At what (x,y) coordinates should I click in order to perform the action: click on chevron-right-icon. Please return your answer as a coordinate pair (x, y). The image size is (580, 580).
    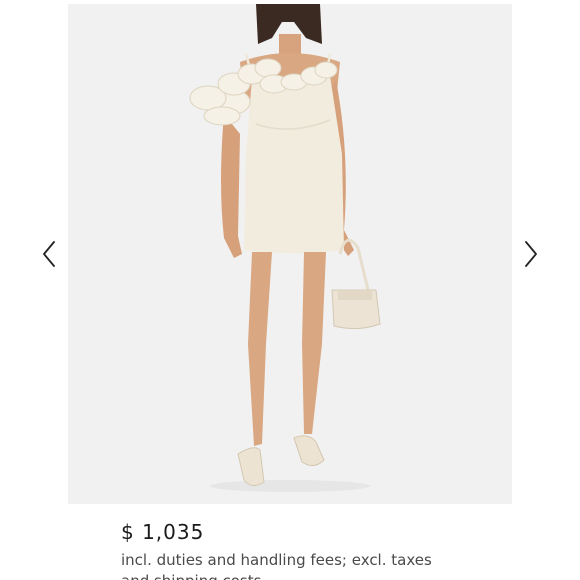
    Looking at the image, I should click on (531, 254).